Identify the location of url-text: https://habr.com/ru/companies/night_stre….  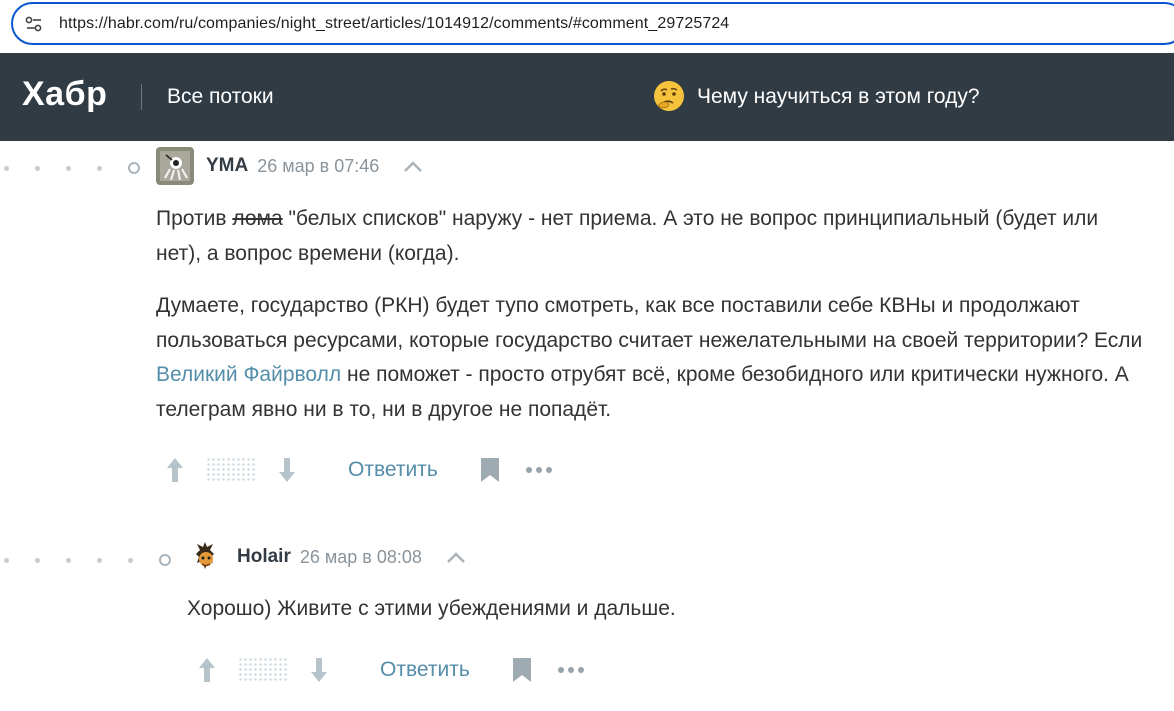
(394, 24).